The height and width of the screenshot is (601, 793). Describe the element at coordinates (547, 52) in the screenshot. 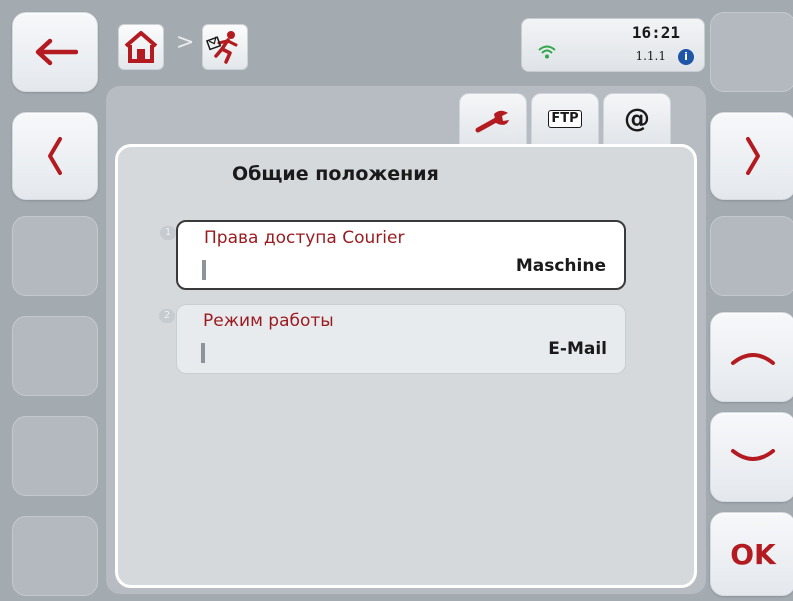

I see `wifi-icon` at that location.